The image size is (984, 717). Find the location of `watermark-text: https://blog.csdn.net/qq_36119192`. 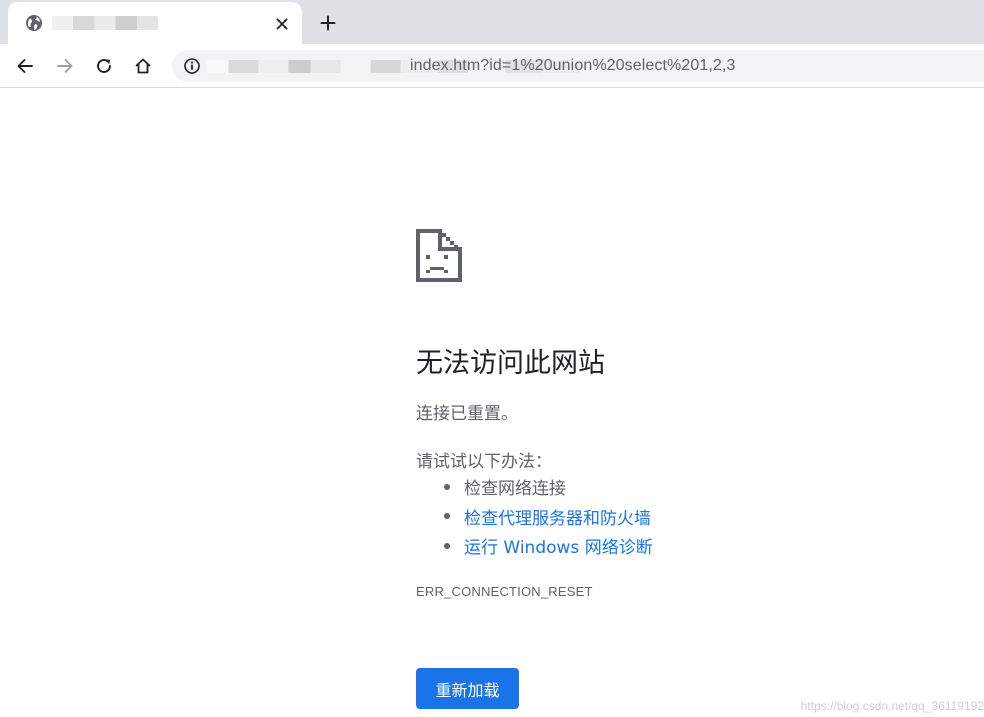

watermark-text: https://blog.csdn.net/qq_36119192 is located at coordinates (892, 706).